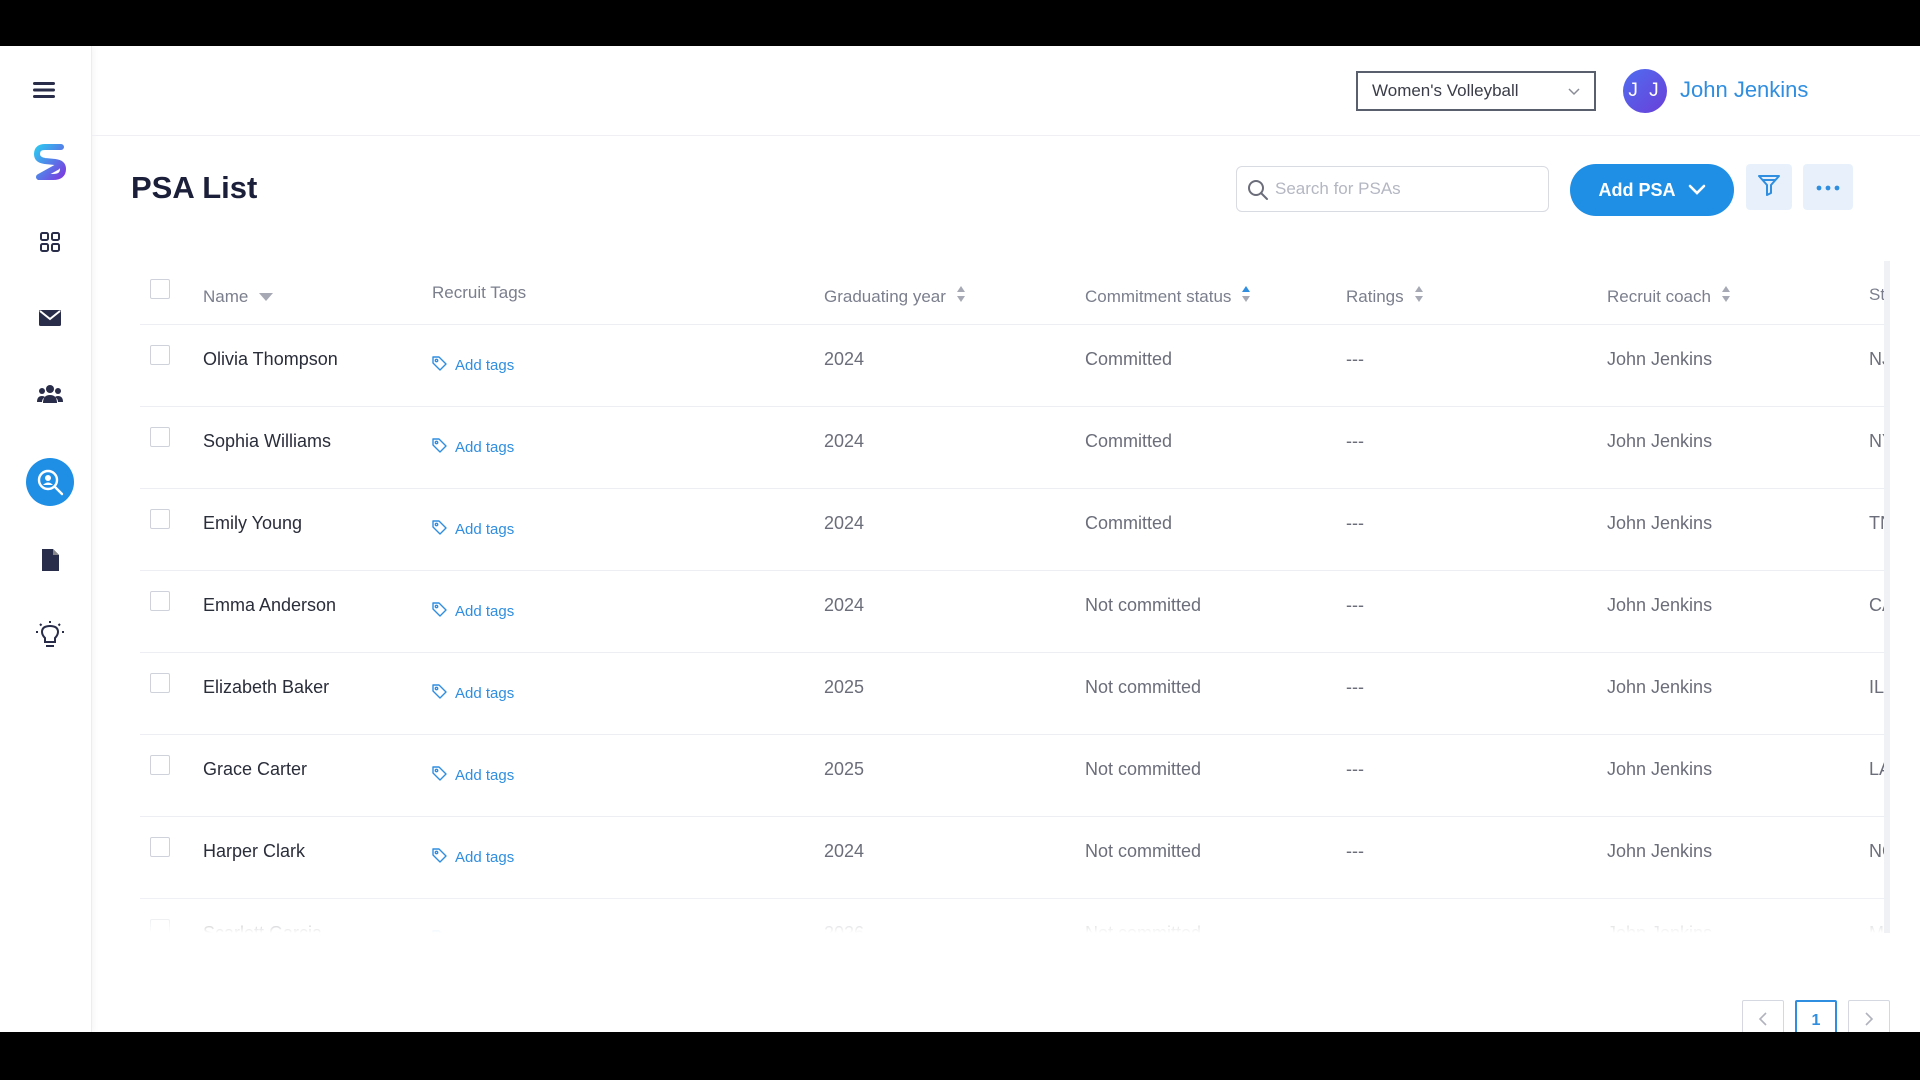 The image size is (1920, 1080). What do you see at coordinates (254, 851) in the screenshot?
I see `cell-name: Harper Clark` at bounding box center [254, 851].